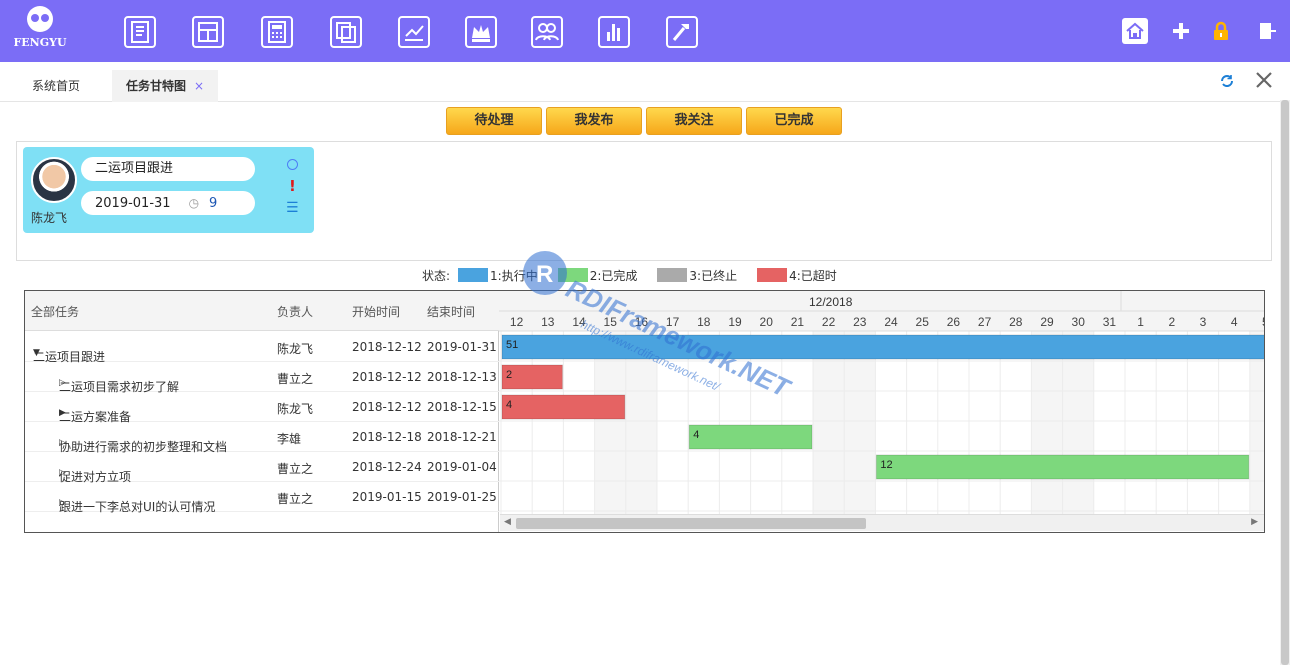  I want to click on day-tick-label: 20, so click(767, 322).